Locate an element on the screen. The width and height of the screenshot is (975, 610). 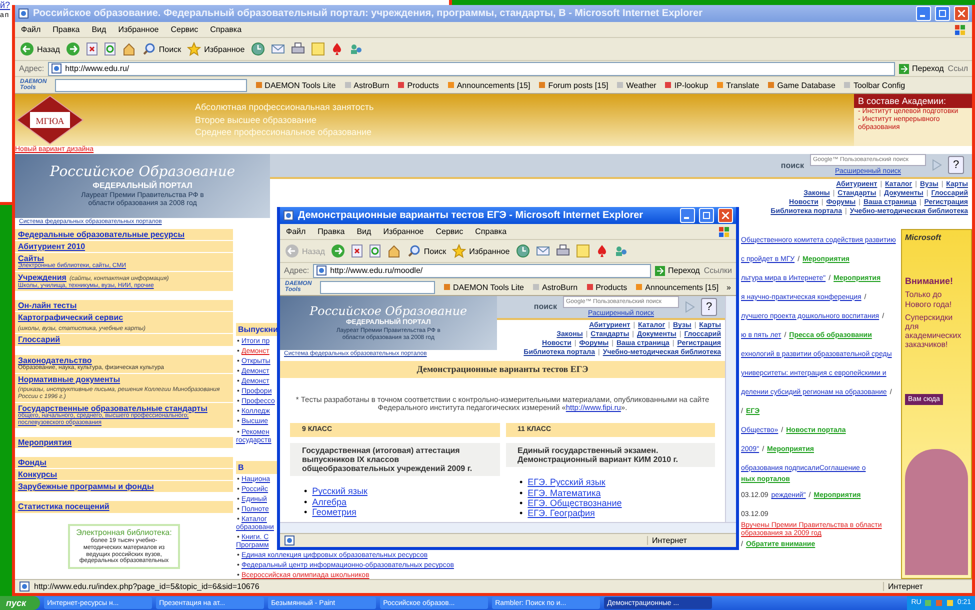
subject-link: ЕГЭ. Обществознание is located at coordinates (575, 503).